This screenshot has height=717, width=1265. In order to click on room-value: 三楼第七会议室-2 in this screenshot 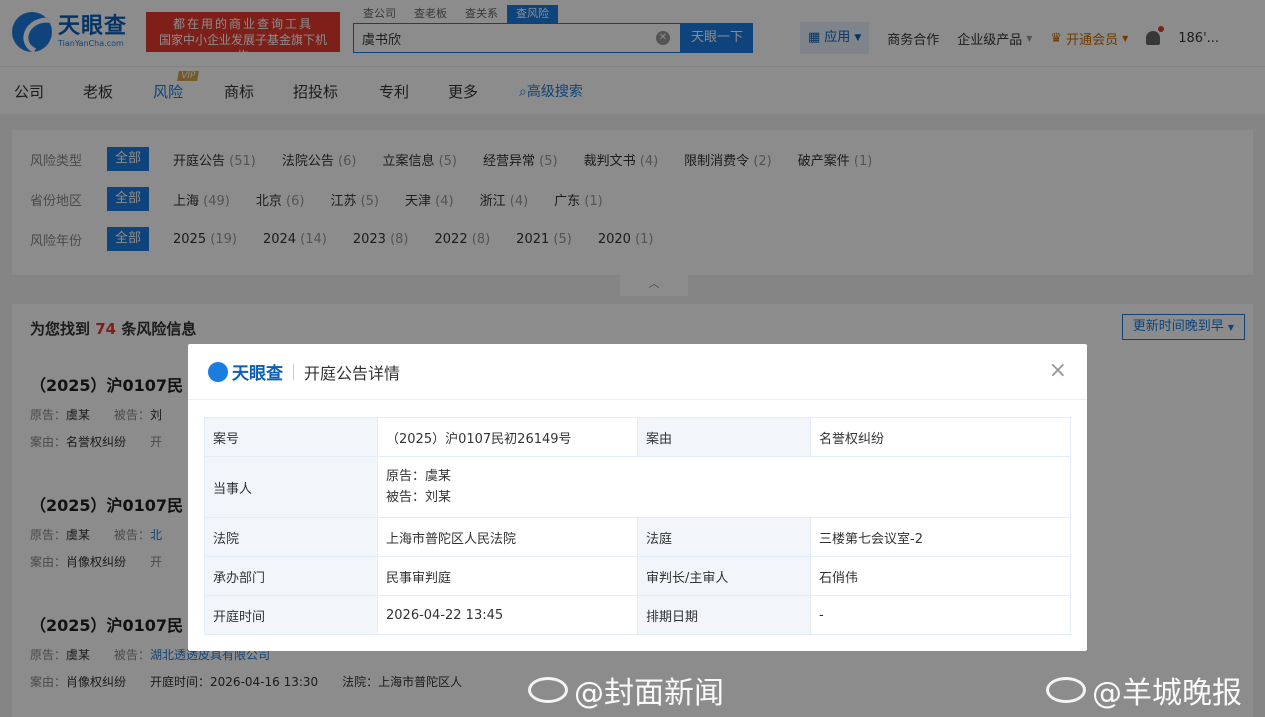, I will do `click(940, 537)`.